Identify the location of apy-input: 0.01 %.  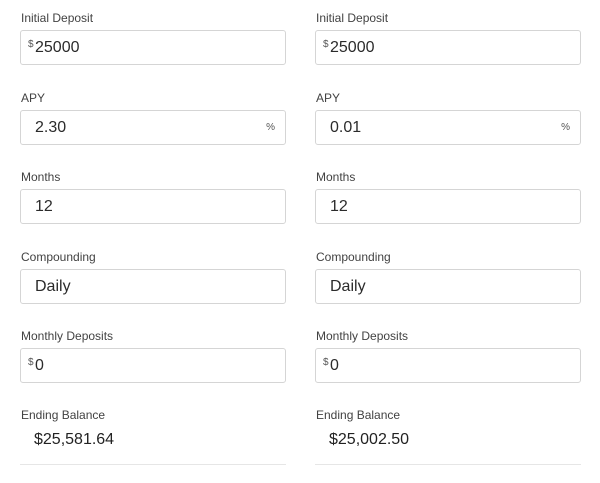
(448, 127).